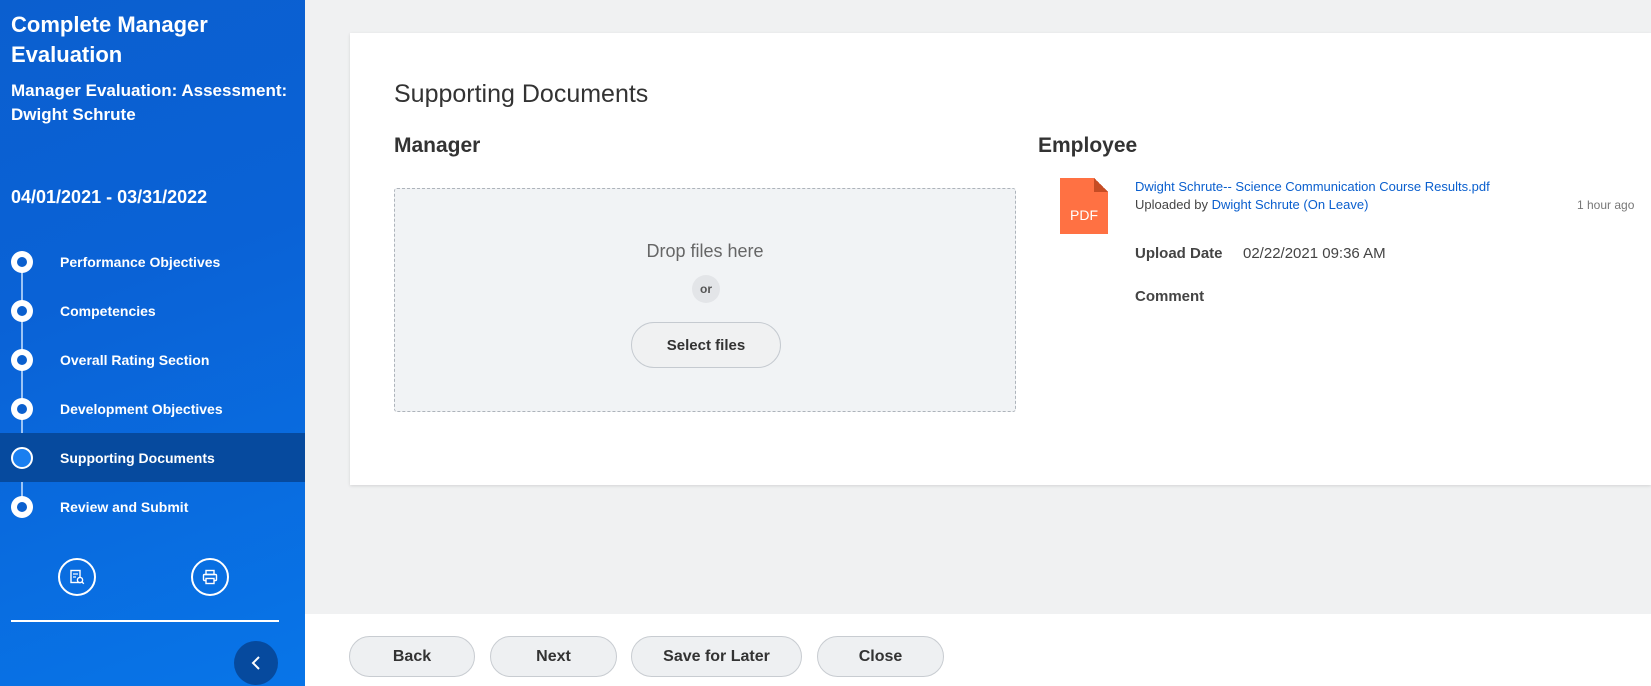 This screenshot has height=686, width=1651. I want to click on step-supporting-documents: Supporting Documents, so click(152, 457).